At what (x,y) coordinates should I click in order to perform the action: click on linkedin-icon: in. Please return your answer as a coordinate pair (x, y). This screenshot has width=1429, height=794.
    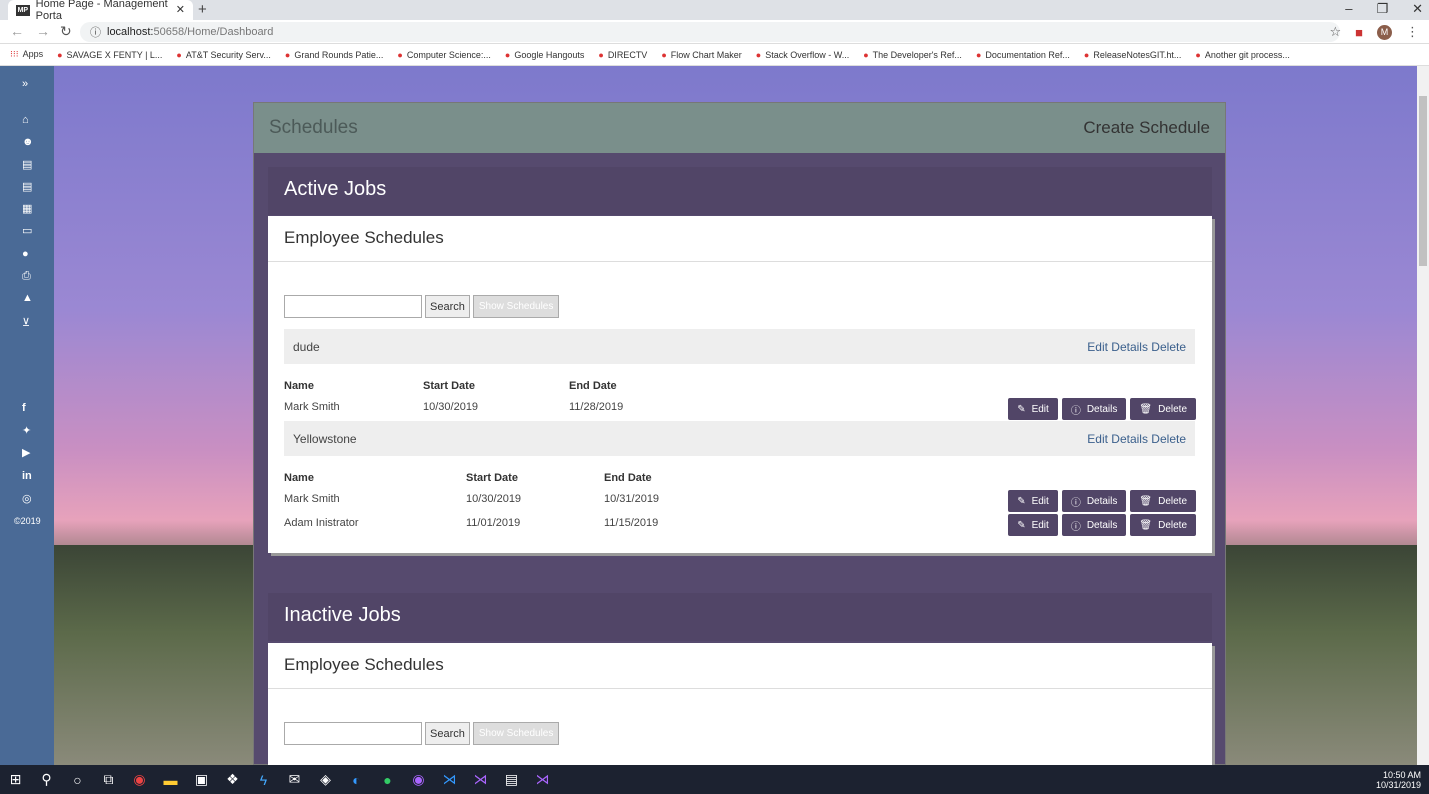
    Looking at the image, I should click on (27, 476).